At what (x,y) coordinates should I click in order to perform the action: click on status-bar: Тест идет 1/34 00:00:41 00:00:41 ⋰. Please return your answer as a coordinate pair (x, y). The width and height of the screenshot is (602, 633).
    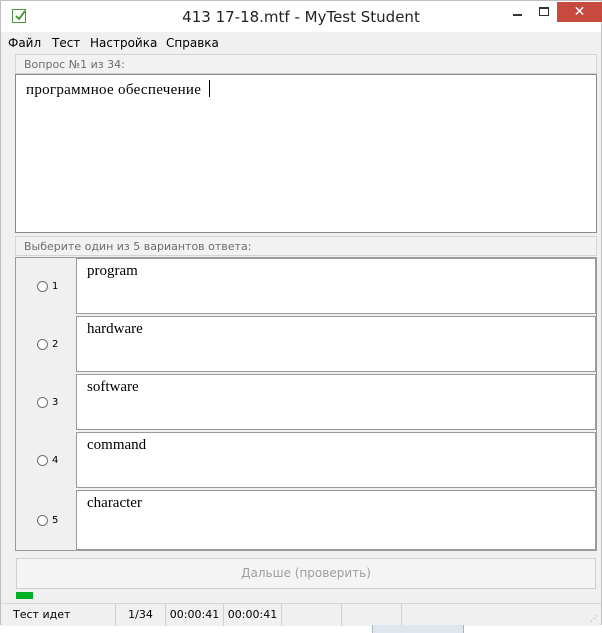
    Looking at the image, I should click on (301, 614).